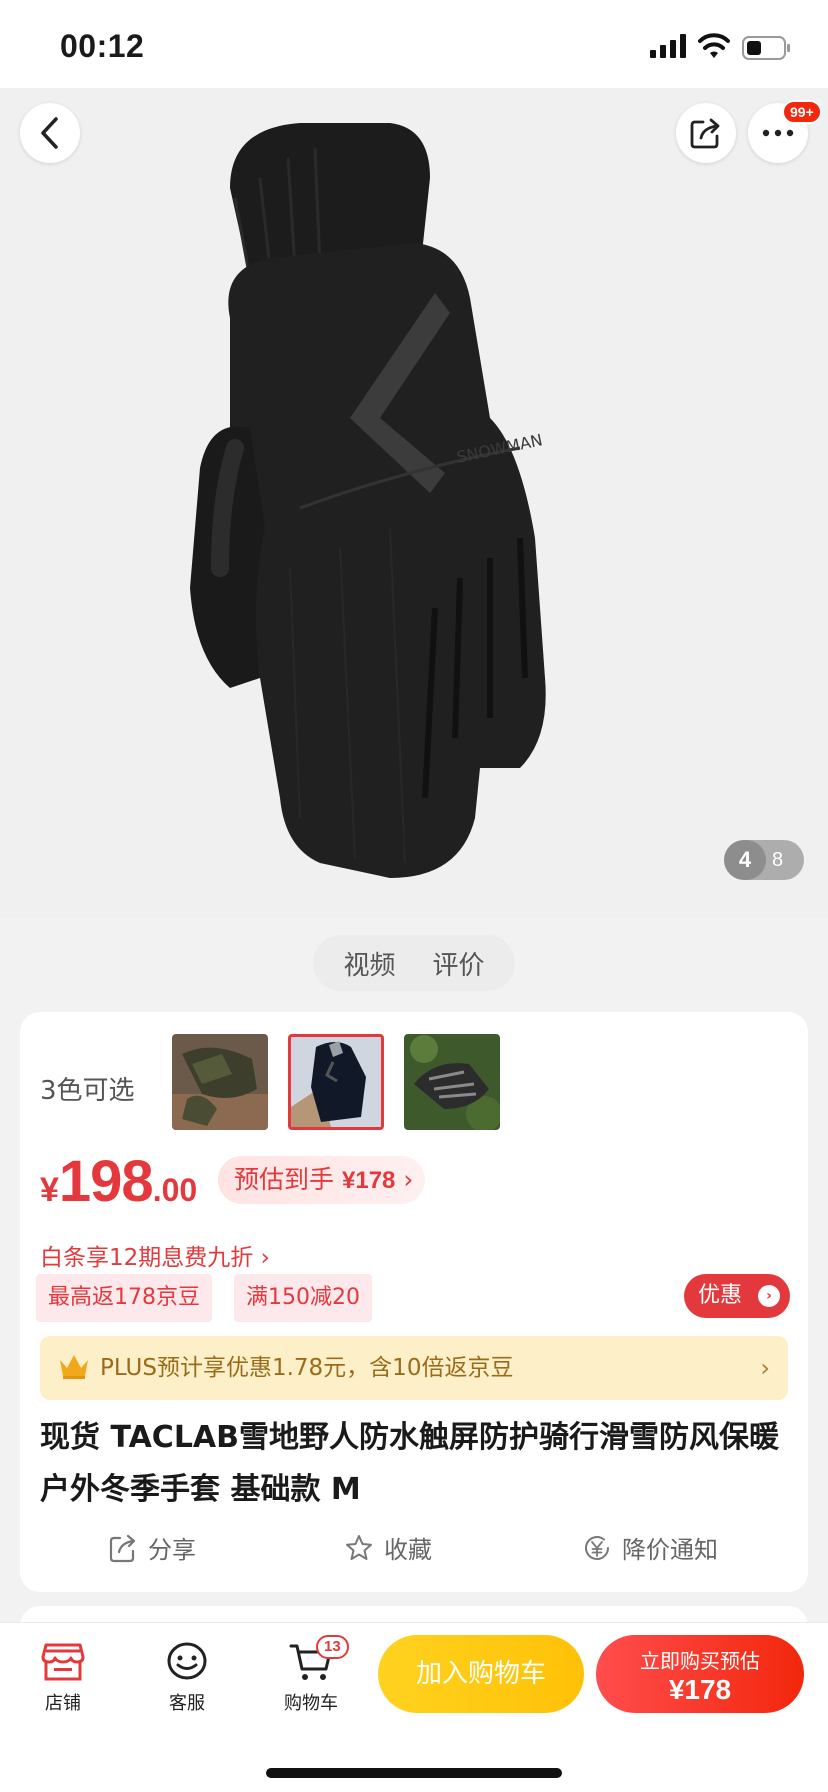  What do you see at coordinates (74, 1367) in the screenshot?
I see `crown-icon` at bounding box center [74, 1367].